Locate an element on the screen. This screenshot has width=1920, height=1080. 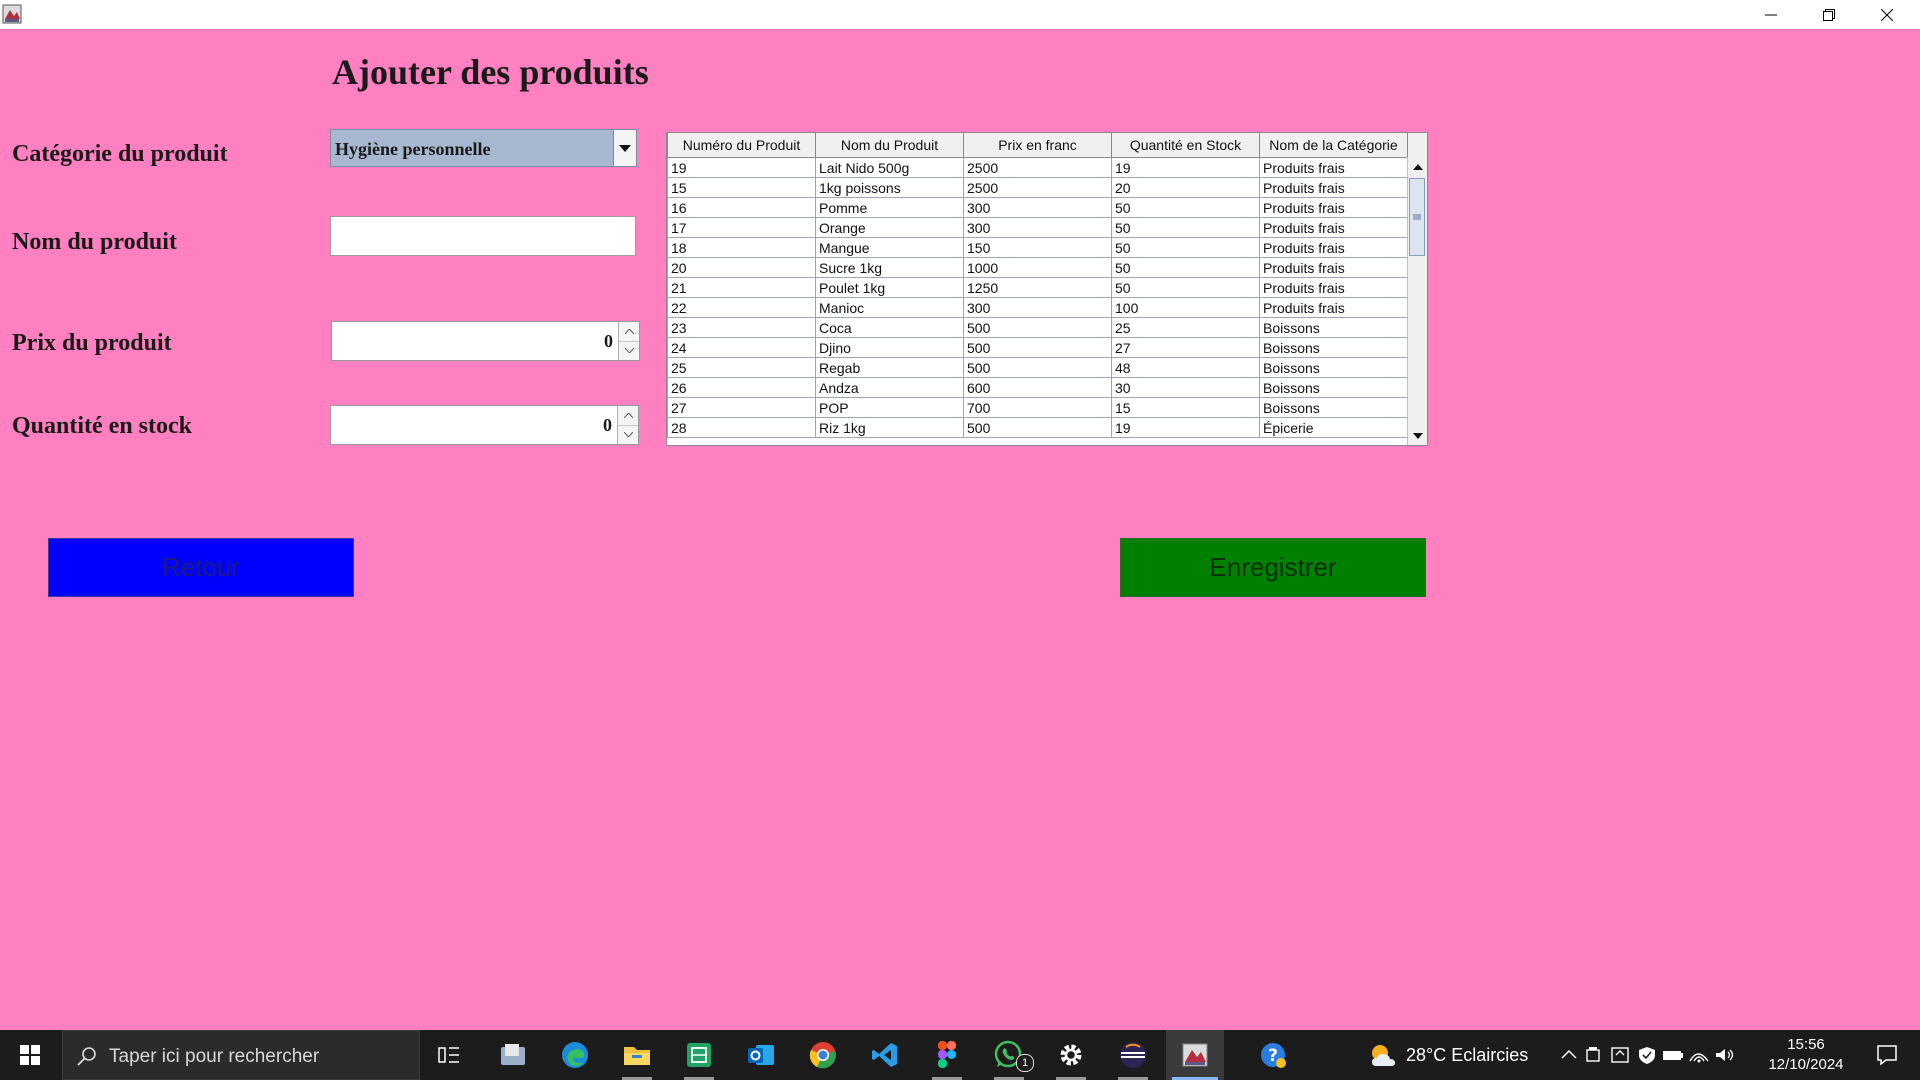
save-button: Enregistrer is located at coordinates (1273, 567).